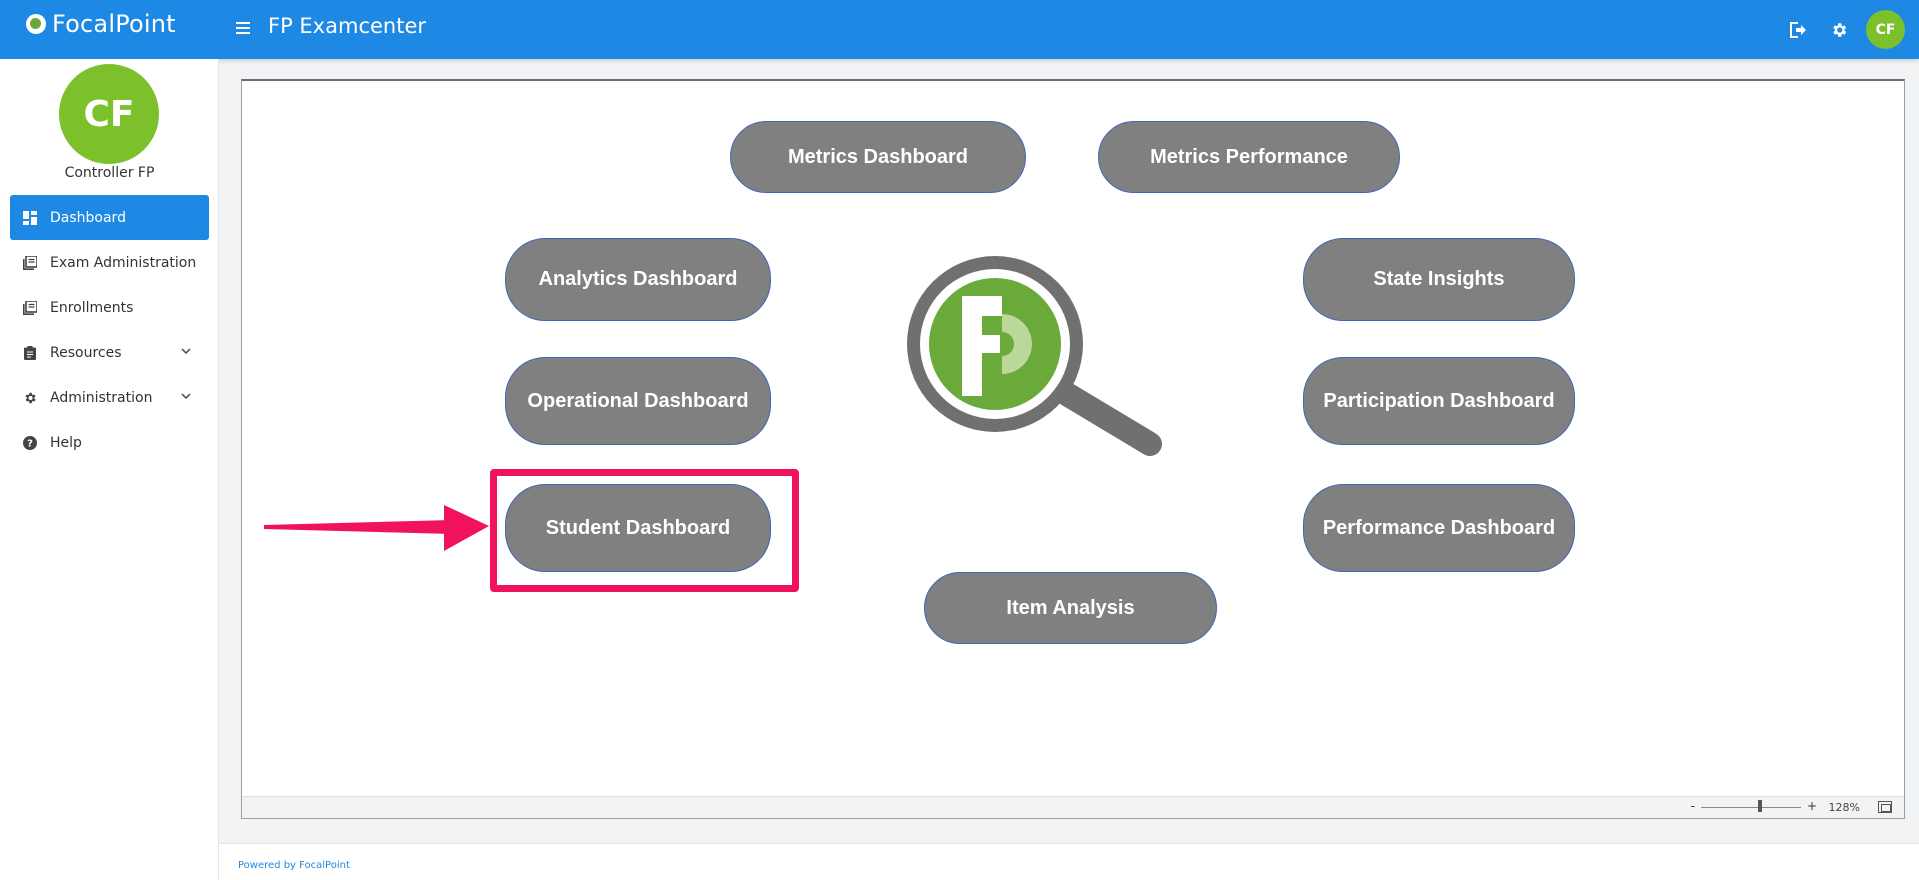  I want to click on participation-dashboard-button: Participation Dashboard, so click(1439, 401).